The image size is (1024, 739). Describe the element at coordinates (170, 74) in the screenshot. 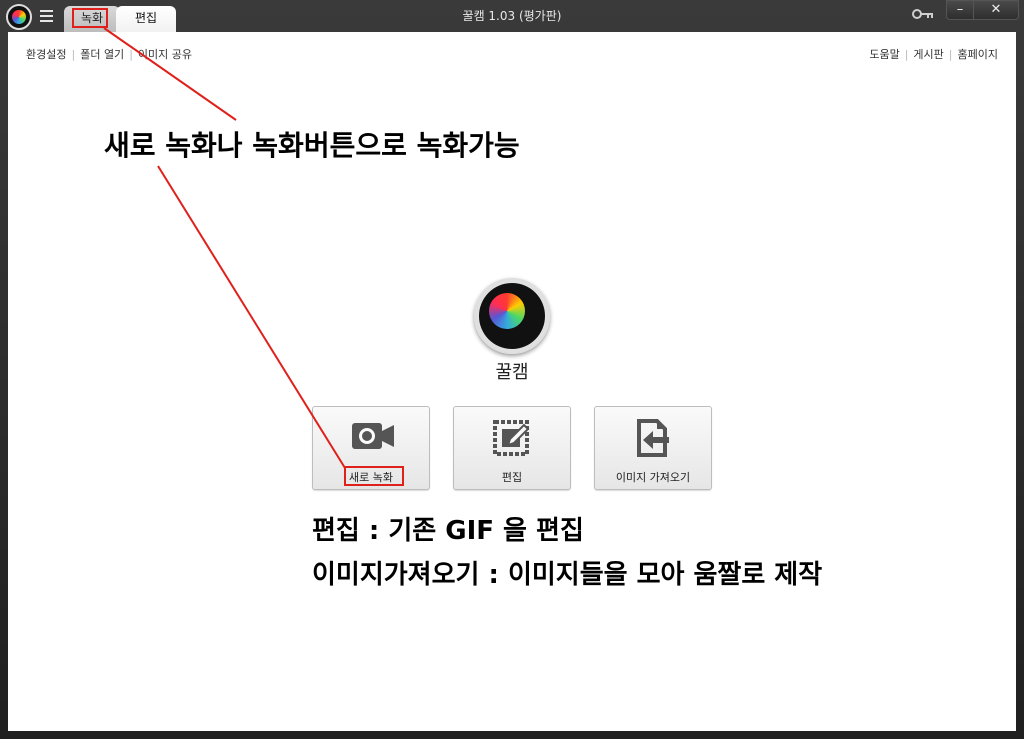

I see `annotation-line-tab` at that location.